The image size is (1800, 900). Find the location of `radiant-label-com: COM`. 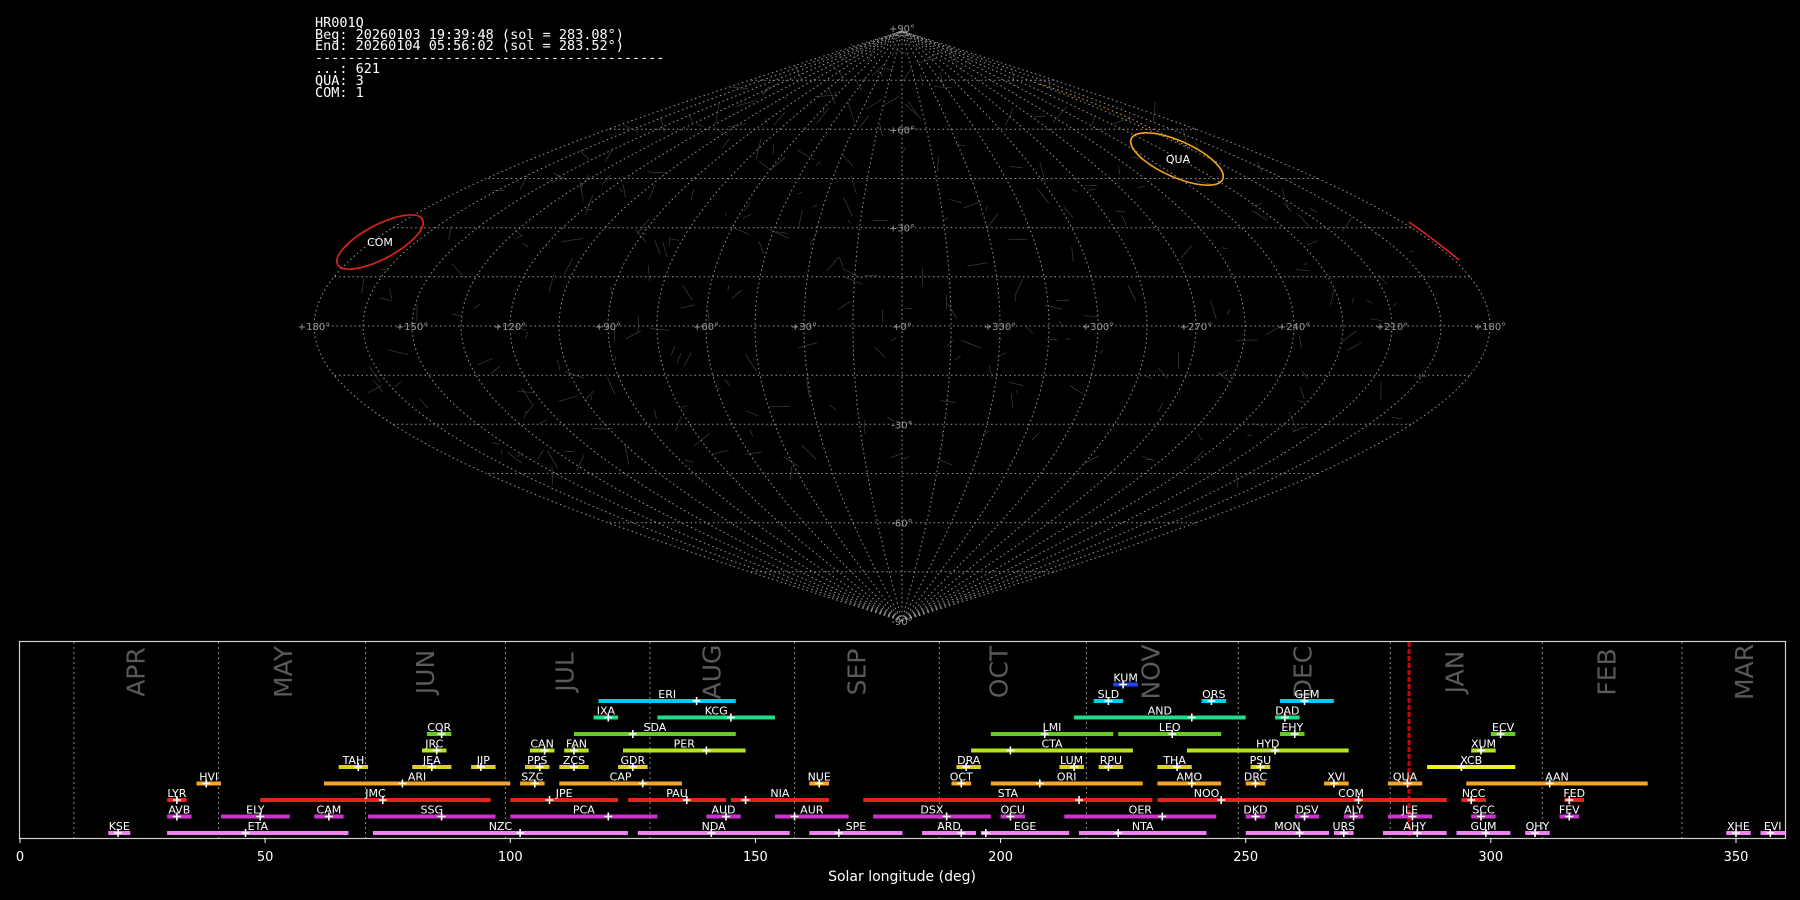

radiant-label-com: COM is located at coordinates (380, 242).